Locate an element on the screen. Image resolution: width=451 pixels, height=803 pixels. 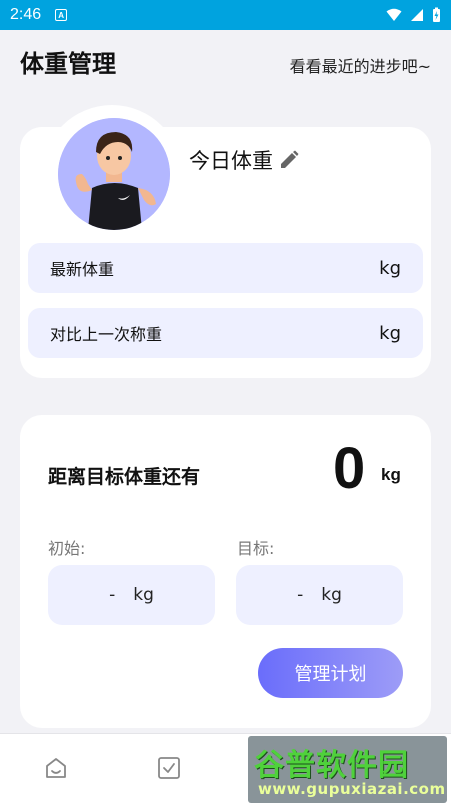
status-icons is located at coordinates (413, 15).